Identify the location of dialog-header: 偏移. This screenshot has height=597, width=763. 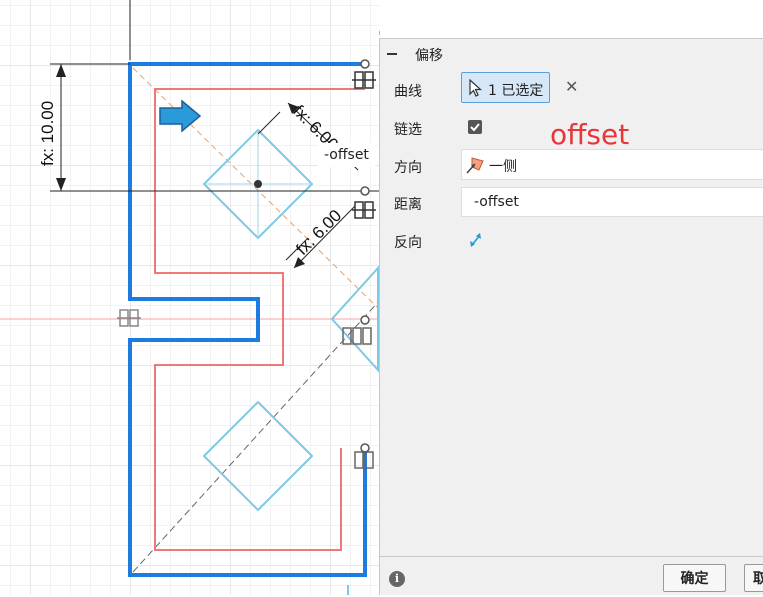
(571, 54).